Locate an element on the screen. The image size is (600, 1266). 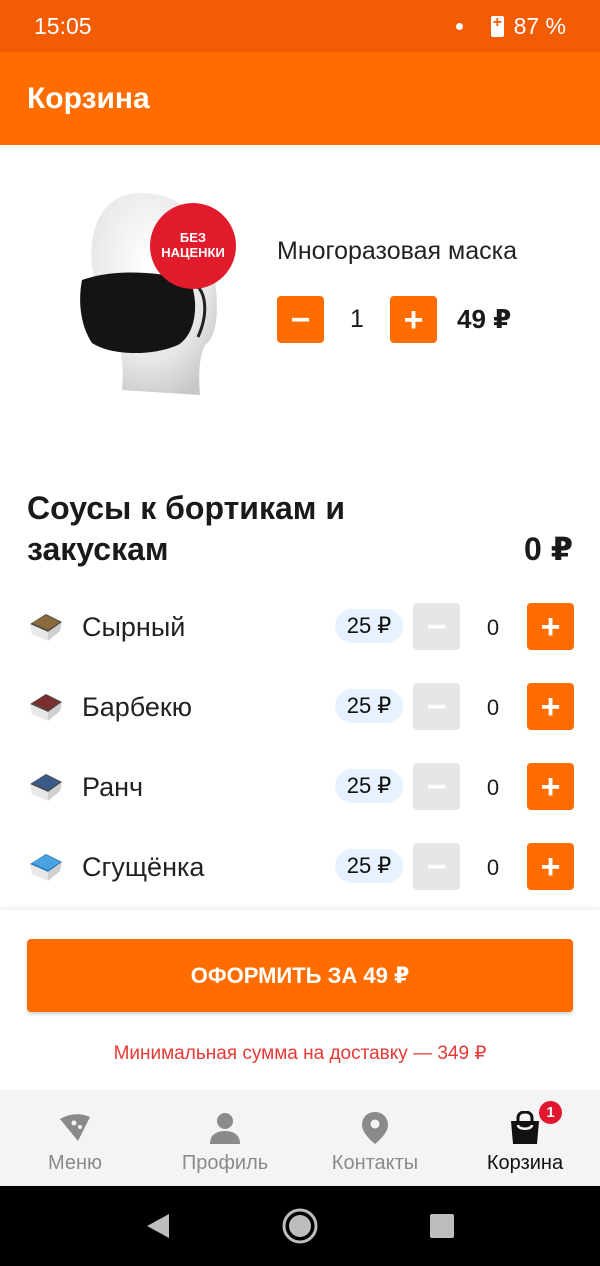
nav-item-menu: Меню is located at coordinates (75, 1138).